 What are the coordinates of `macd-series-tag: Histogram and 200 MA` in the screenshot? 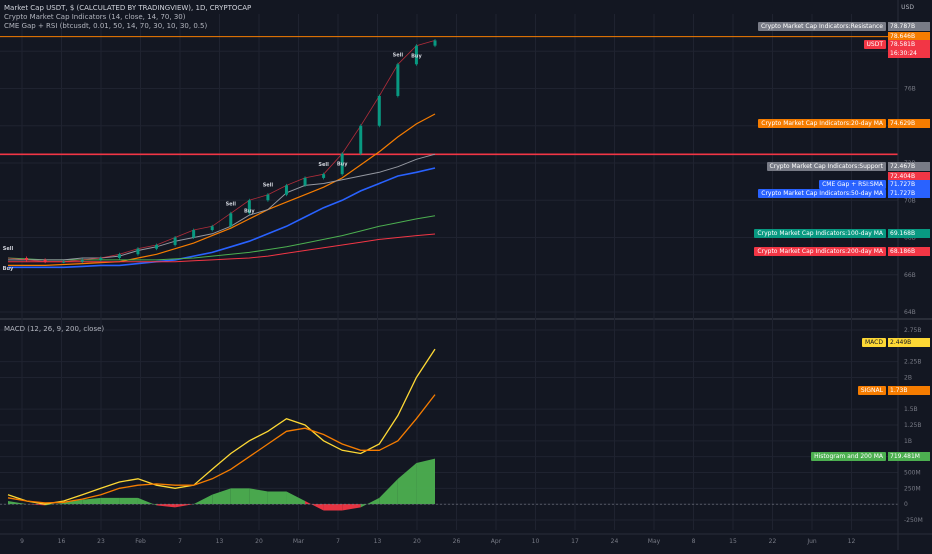 It's located at (848, 456).